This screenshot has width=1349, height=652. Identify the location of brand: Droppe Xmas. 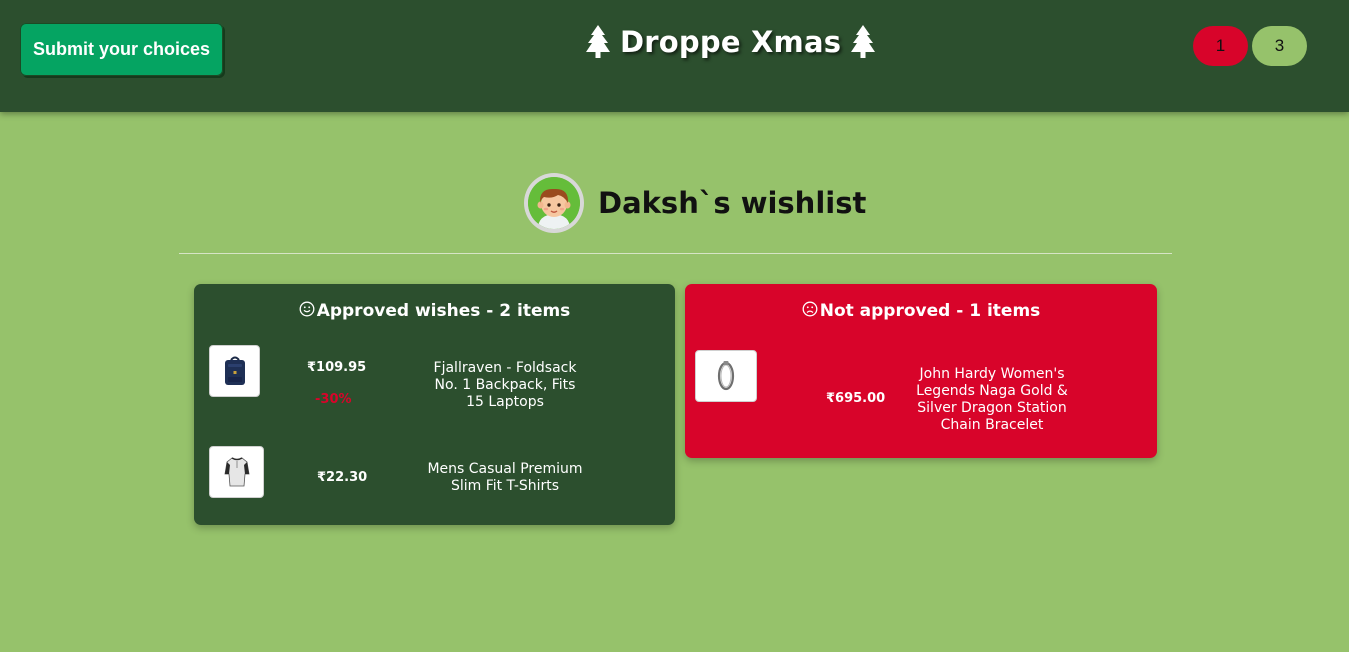
(730, 42).